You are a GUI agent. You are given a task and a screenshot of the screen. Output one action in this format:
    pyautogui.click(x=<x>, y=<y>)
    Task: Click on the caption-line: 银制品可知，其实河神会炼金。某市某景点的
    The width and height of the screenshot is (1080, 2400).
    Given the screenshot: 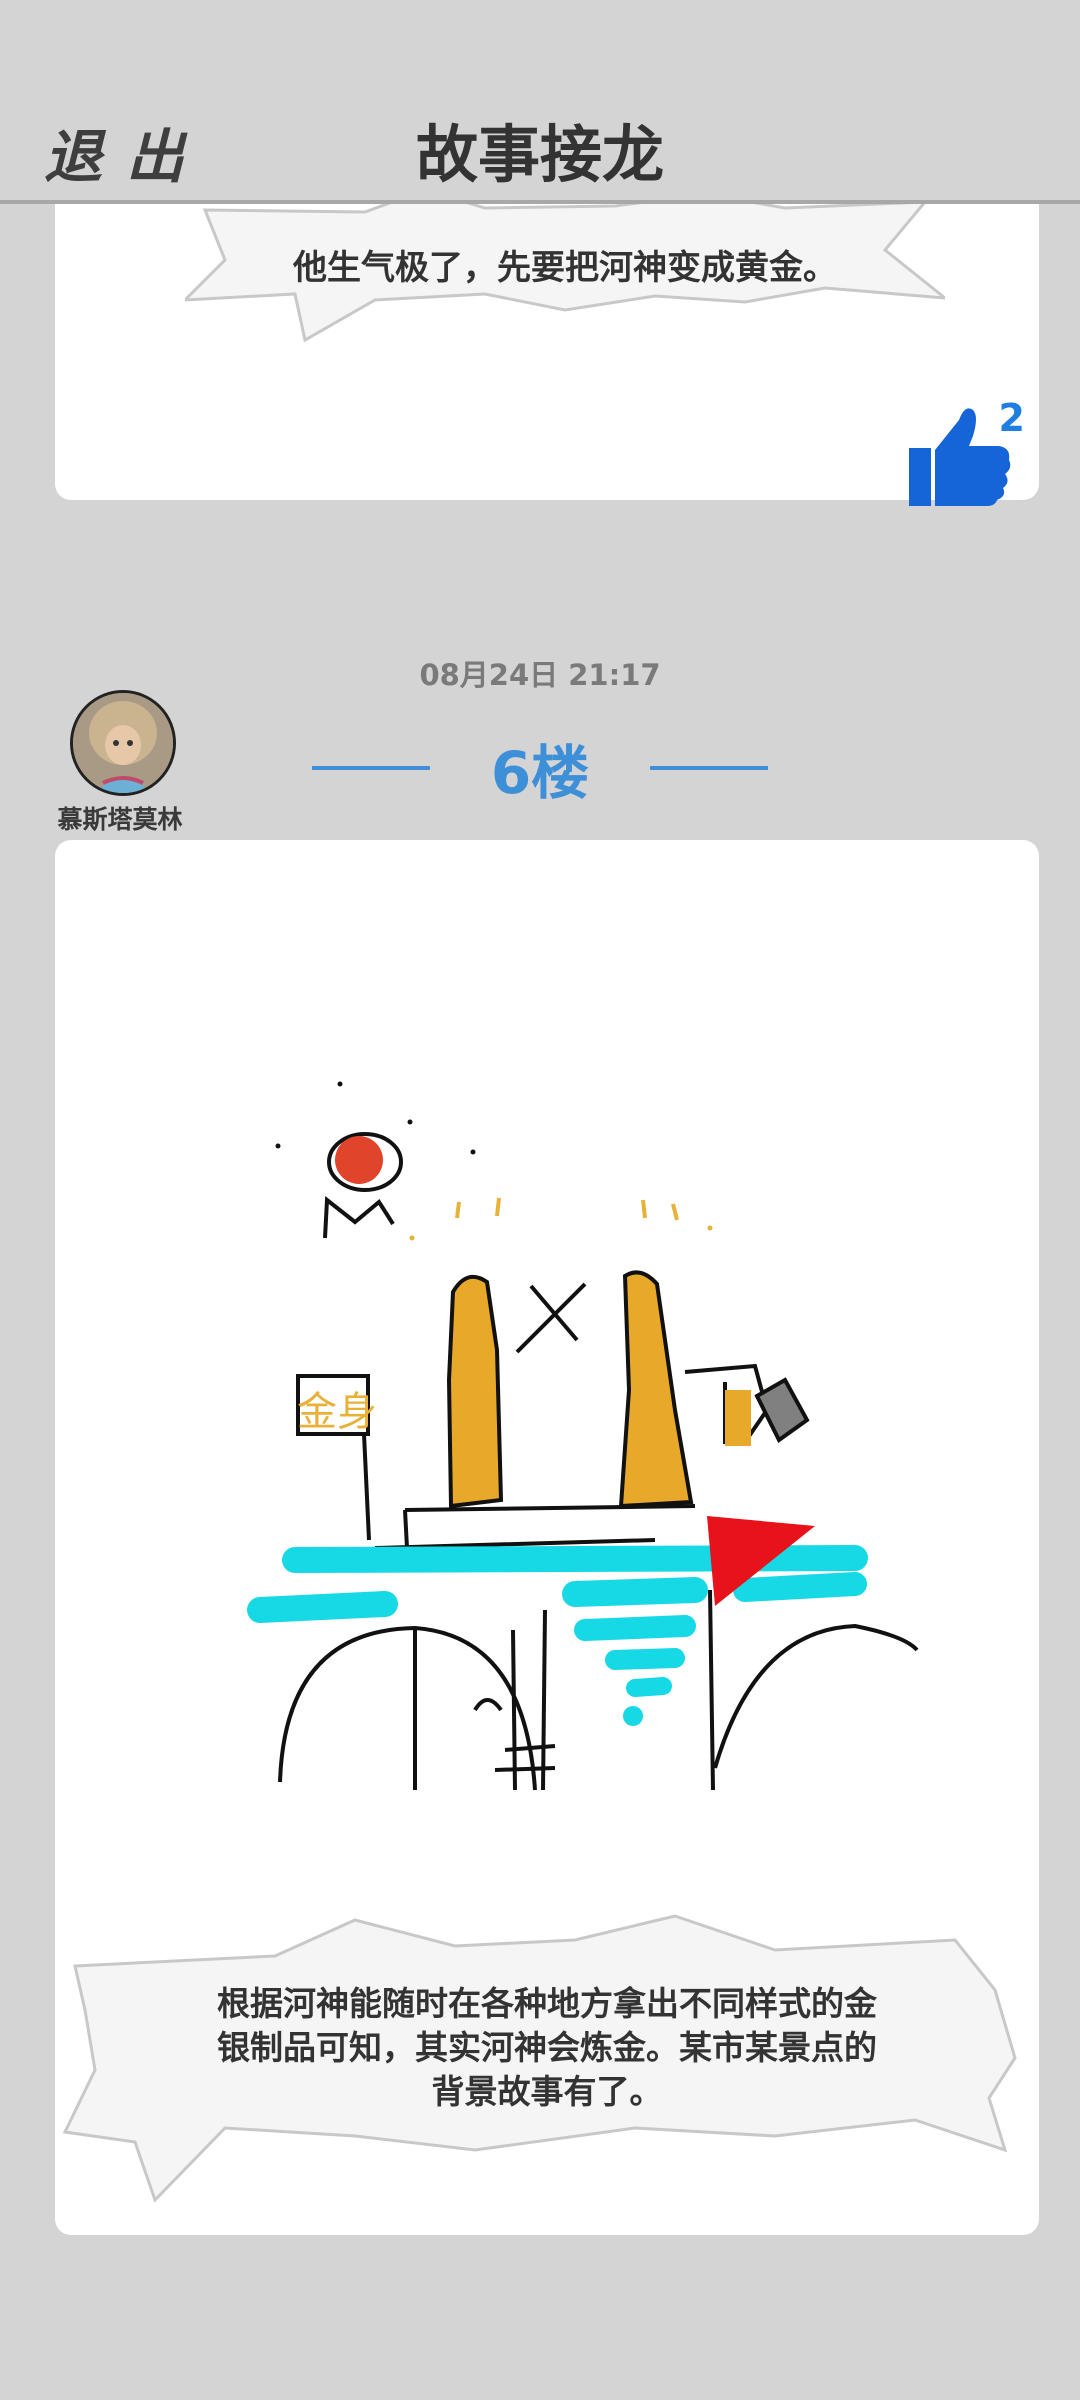 What is the action you would take?
    pyautogui.click(x=547, y=2047)
    